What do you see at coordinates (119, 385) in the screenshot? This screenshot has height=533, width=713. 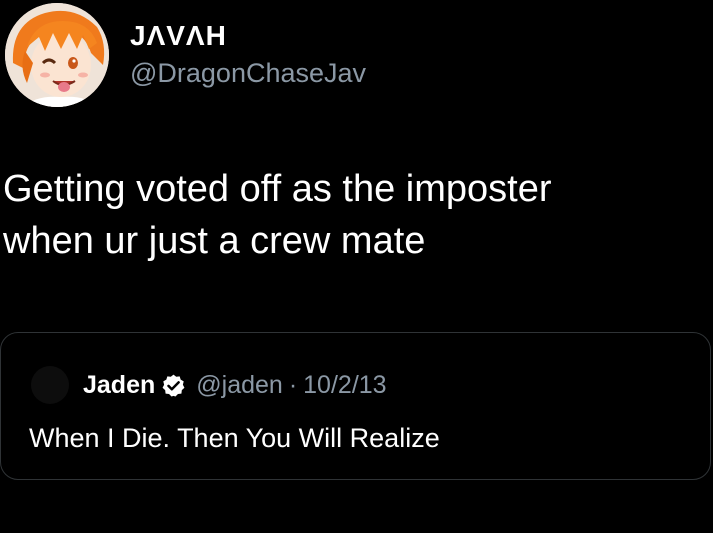 I see `quoted-author-display-name: Jaden` at bounding box center [119, 385].